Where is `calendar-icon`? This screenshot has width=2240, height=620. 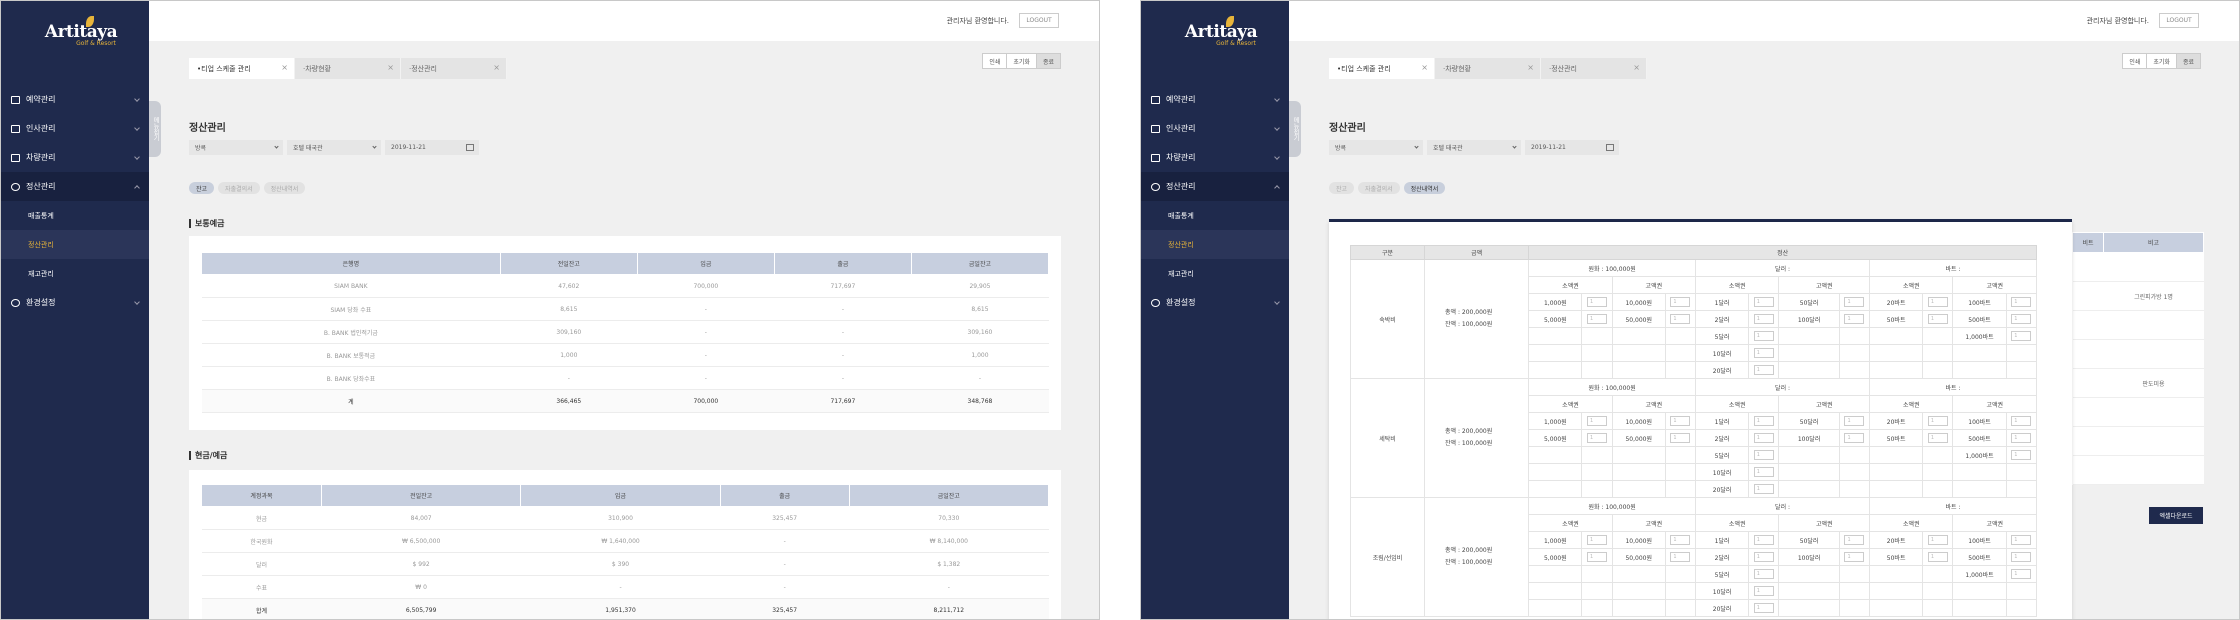
calendar-icon is located at coordinates (470, 147).